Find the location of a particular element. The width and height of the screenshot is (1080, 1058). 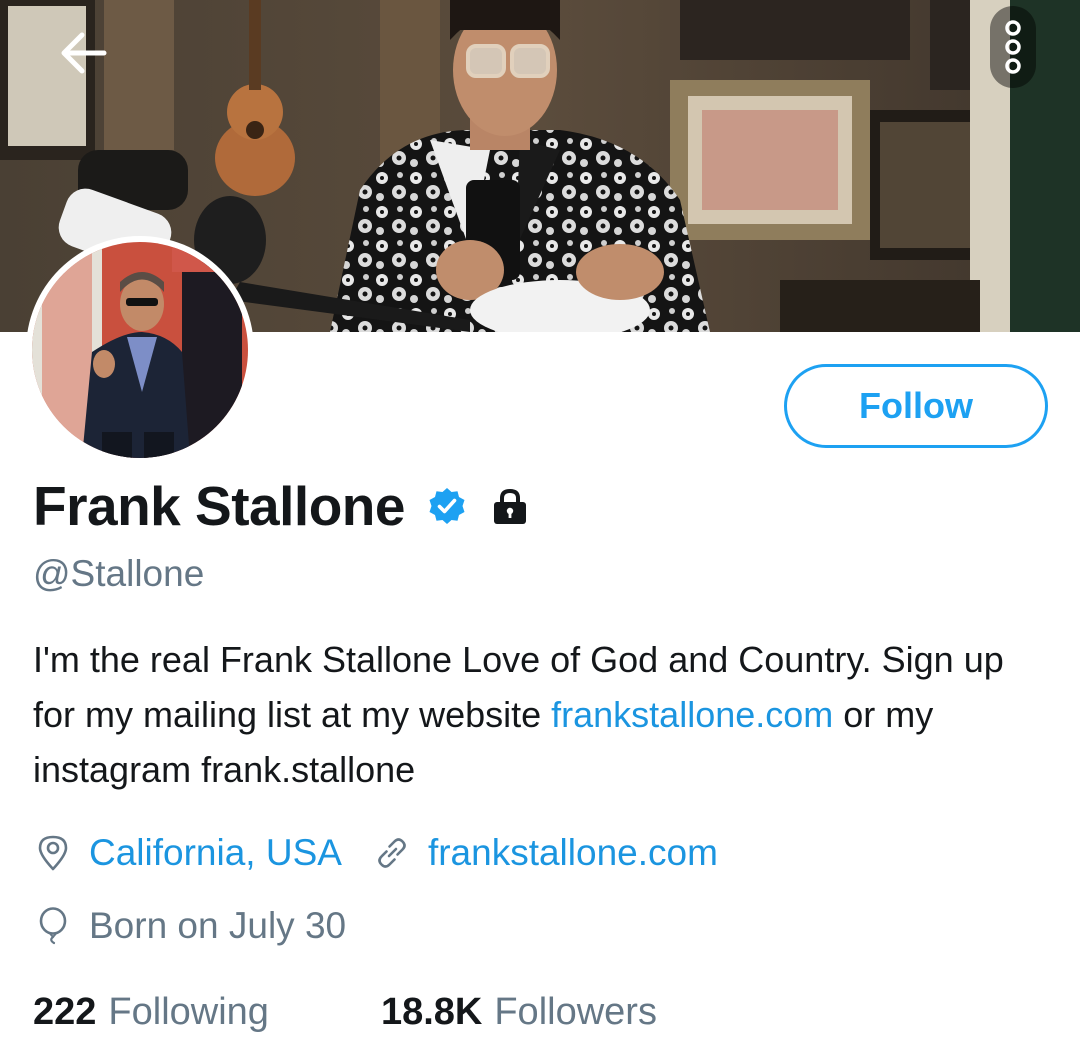

link-icon is located at coordinates (392, 853).